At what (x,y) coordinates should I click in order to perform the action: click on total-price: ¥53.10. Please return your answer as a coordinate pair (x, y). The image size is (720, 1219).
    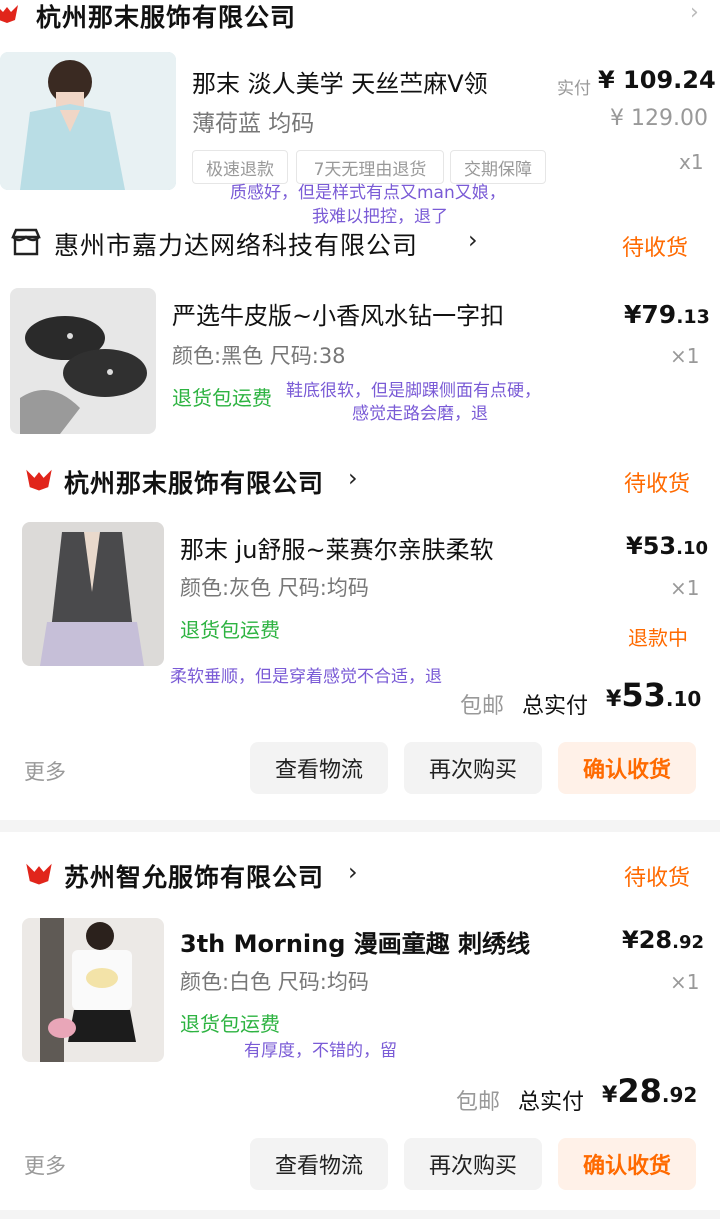
    Looking at the image, I should click on (653, 695).